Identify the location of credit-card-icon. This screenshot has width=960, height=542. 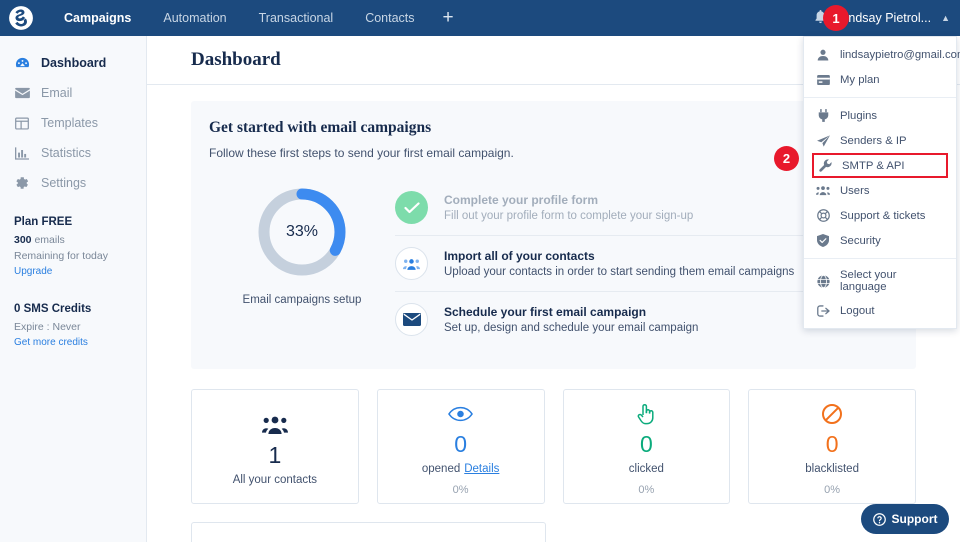
(823, 79).